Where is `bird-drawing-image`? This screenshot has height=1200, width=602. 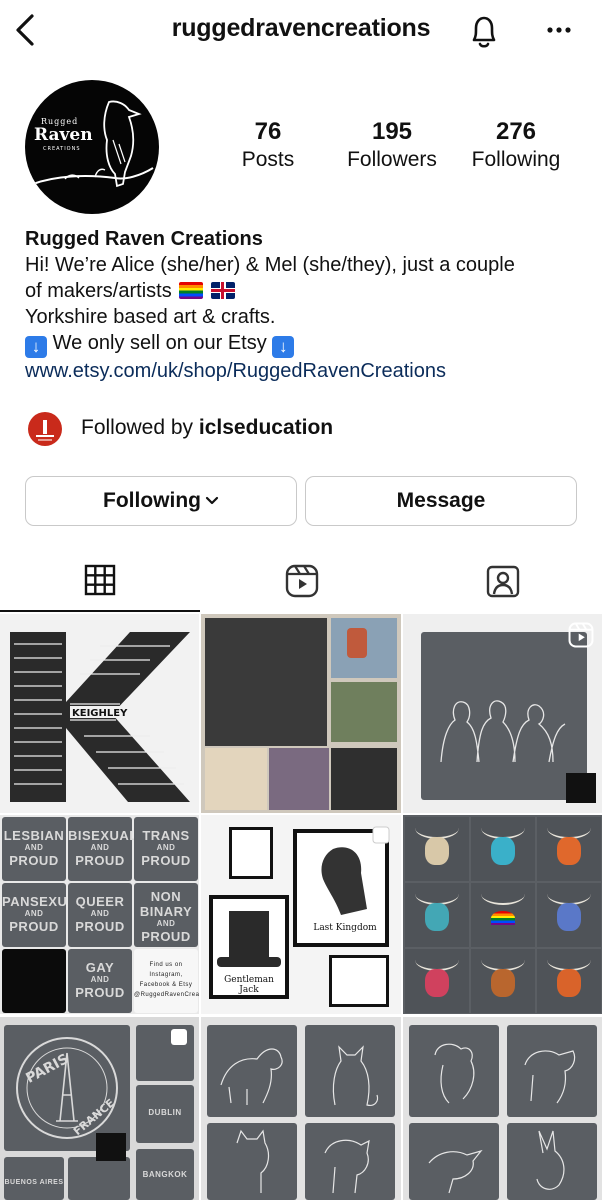 bird-drawing-image is located at coordinates (455, 1171).